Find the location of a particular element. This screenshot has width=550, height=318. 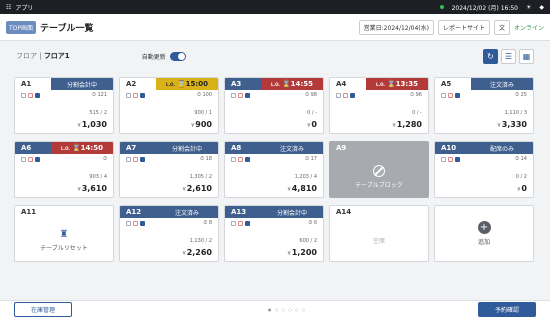

table-status: 注文済み is located at coordinates (502, 84).